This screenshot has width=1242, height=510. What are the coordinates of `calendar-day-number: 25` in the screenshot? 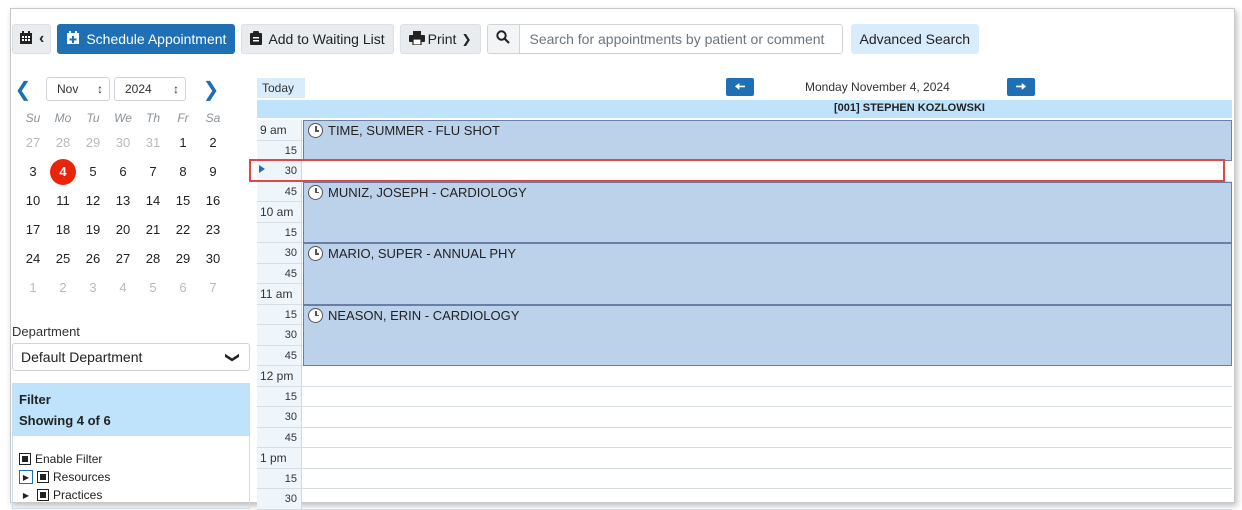 It's located at (63, 258).